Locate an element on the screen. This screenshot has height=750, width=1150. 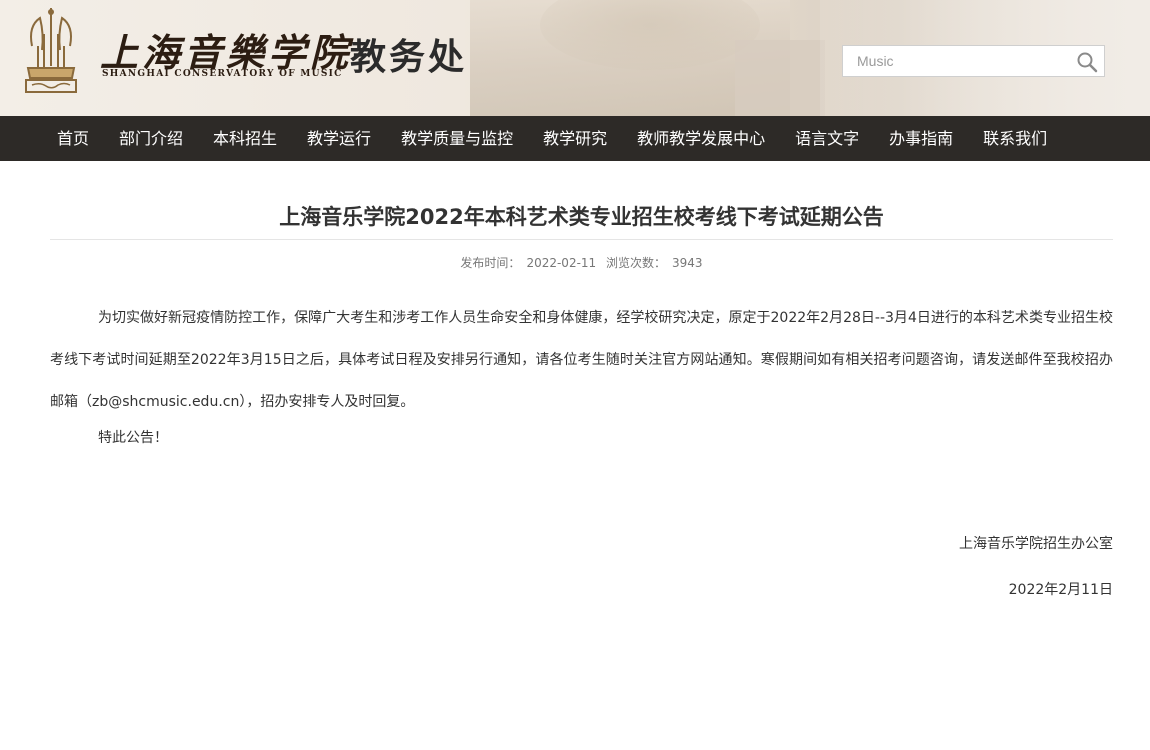
nav-item-quality-monitoring: 教学质量与监控 is located at coordinates (457, 138).